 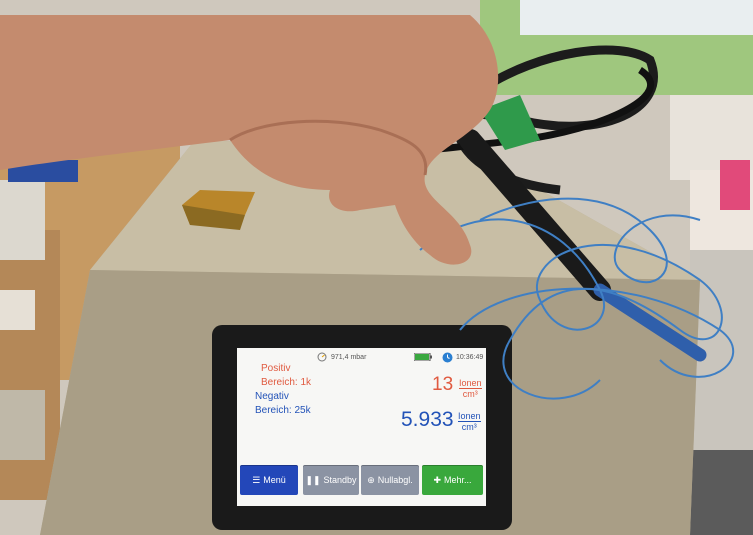 What do you see at coordinates (256, 479) in the screenshot?
I see `menu-icon: ☰` at bounding box center [256, 479].